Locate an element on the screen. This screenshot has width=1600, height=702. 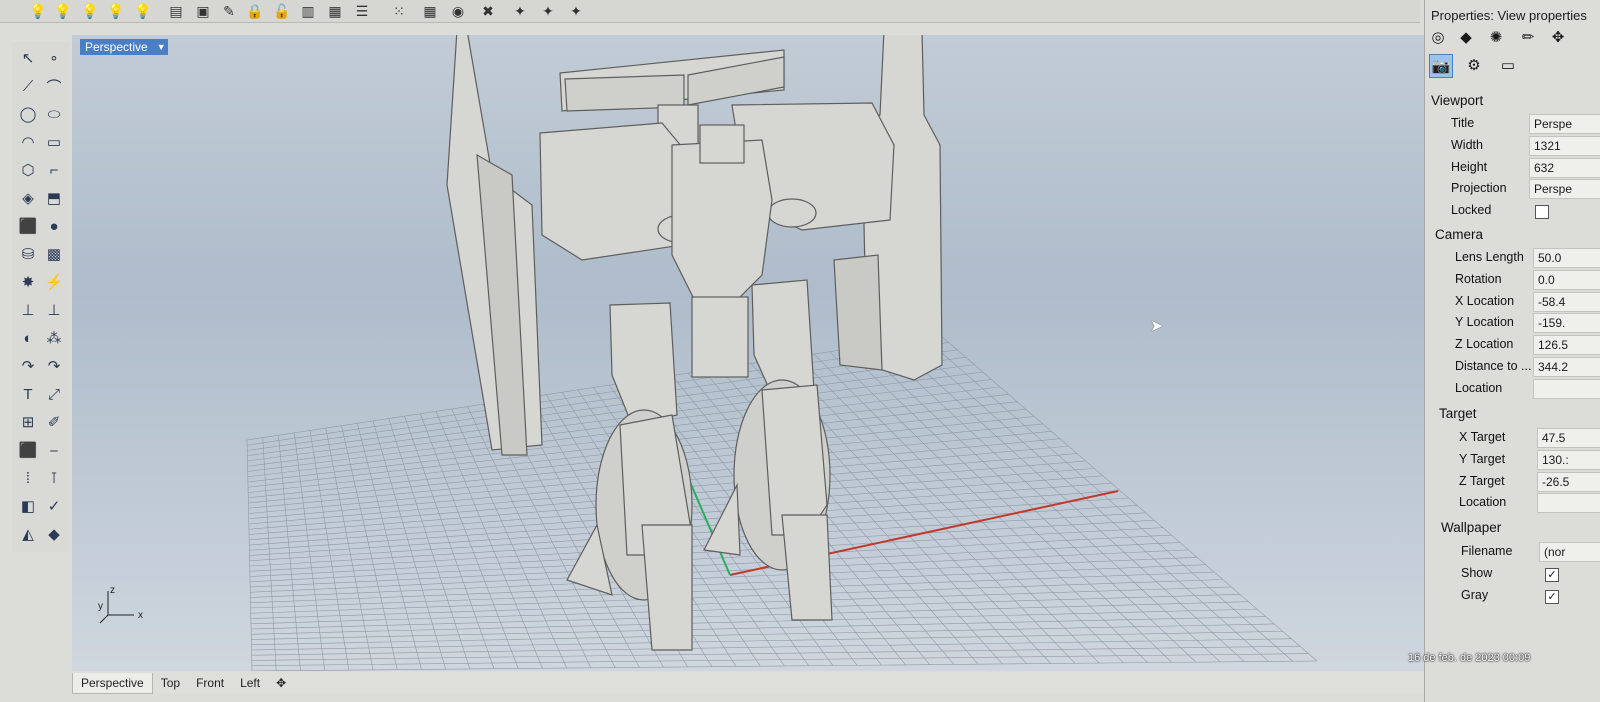
box-icon: ⬛ is located at coordinates (28, 226).